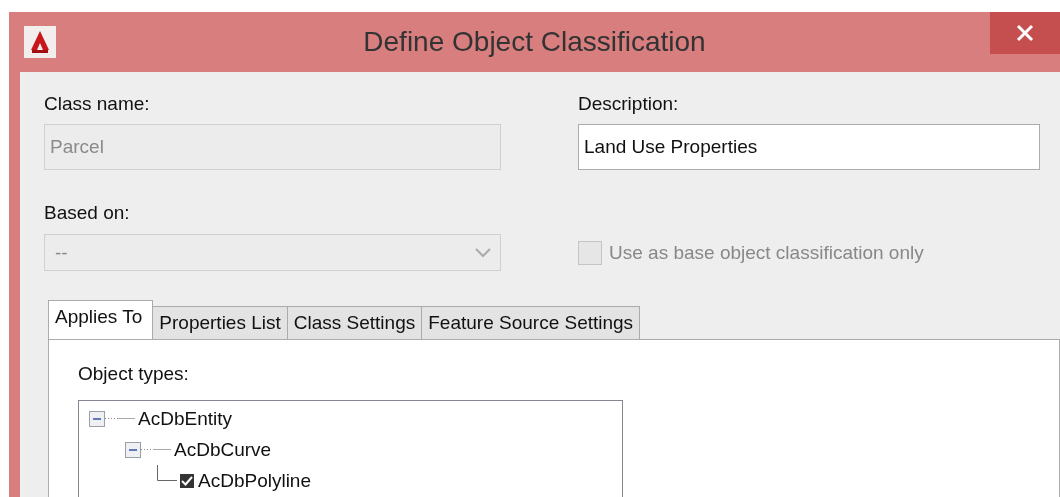 This screenshot has width=1060, height=497. What do you see at coordinates (483, 252) in the screenshot?
I see `chevron-down-icon` at bounding box center [483, 252].